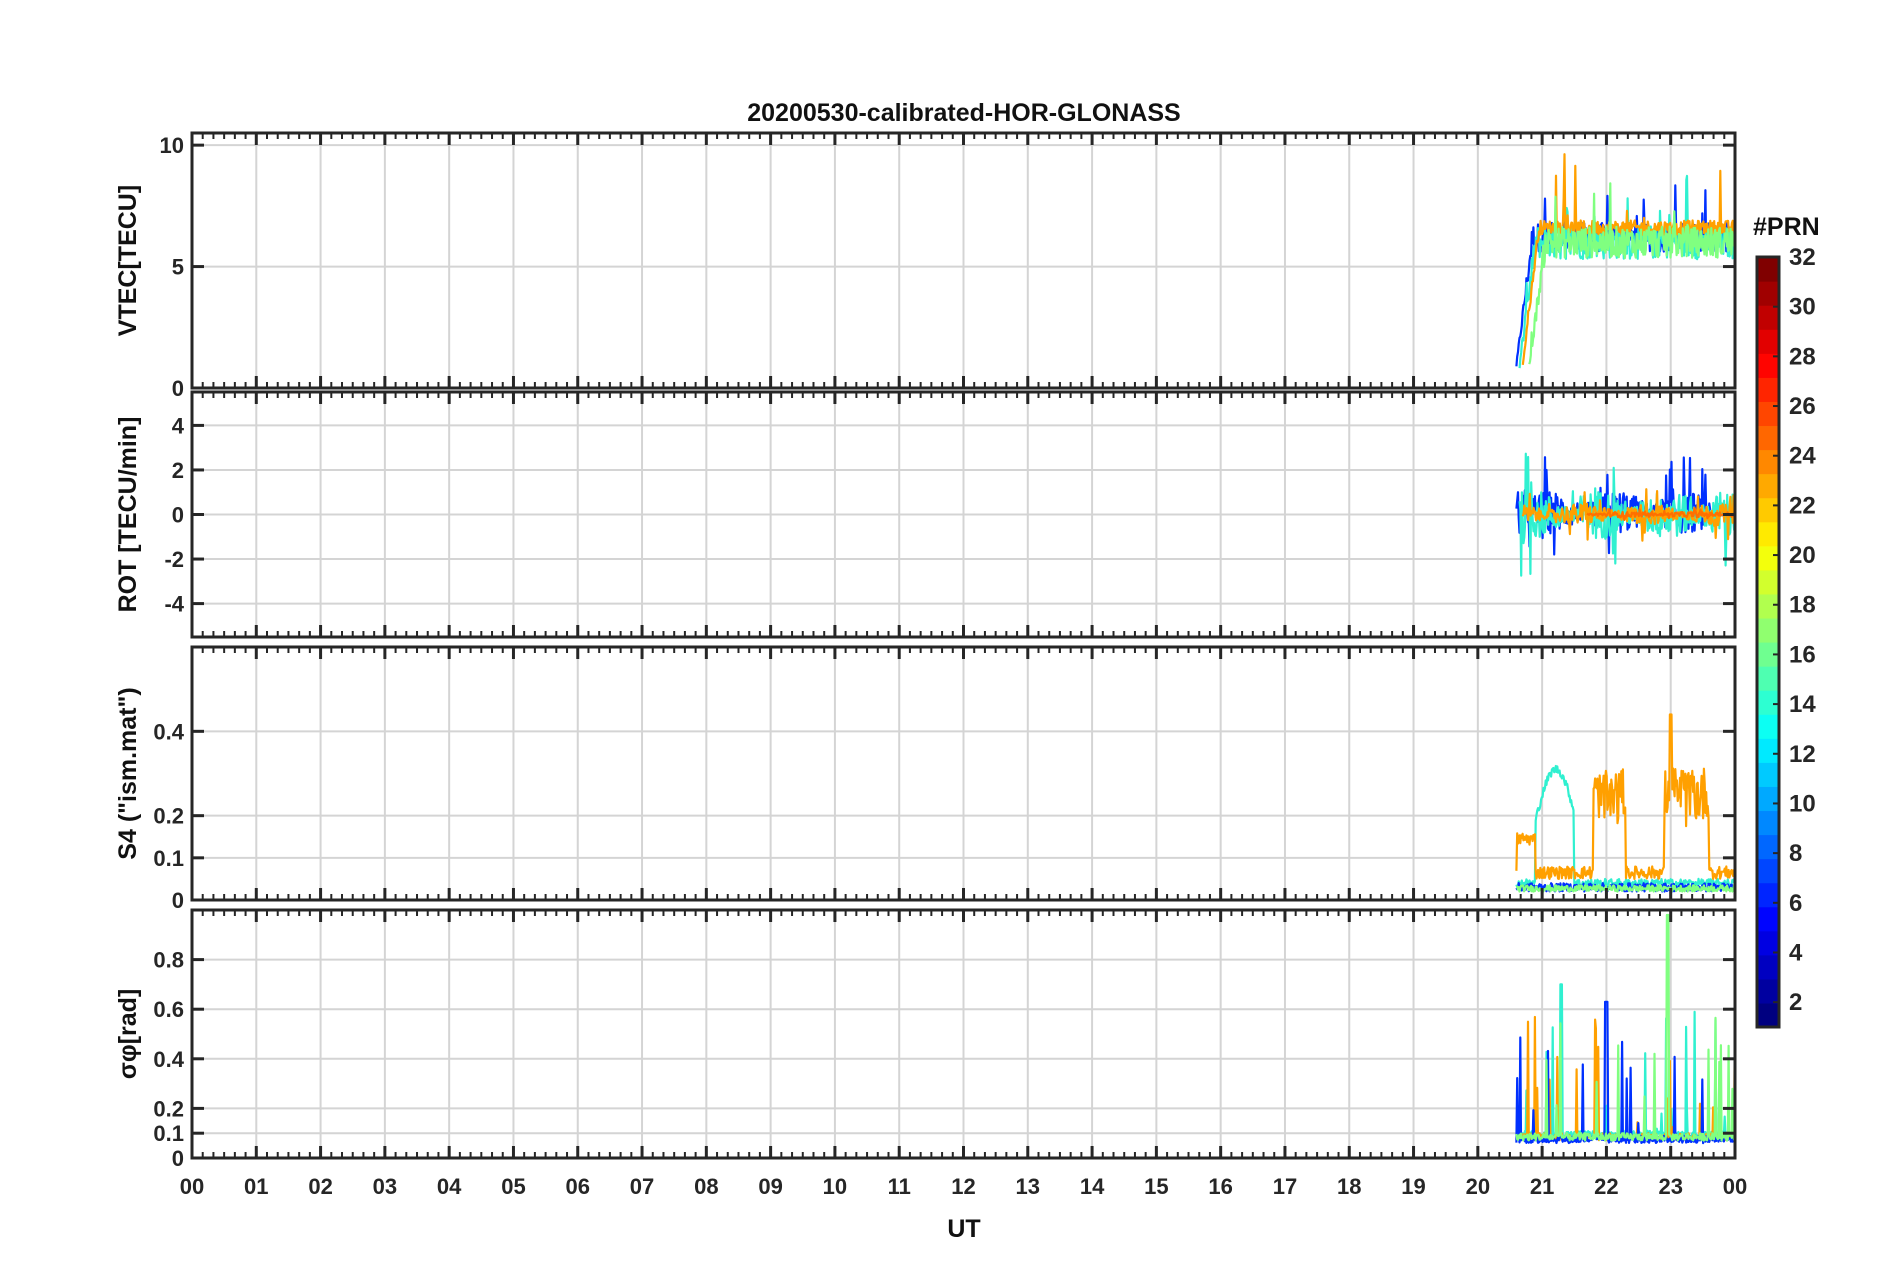 This screenshot has width=1902, height=1272. What do you see at coordinates (1795, 903) in the screenshot?
I see `colorbar-tick-label: 6` at bounding box center [1795, 903].